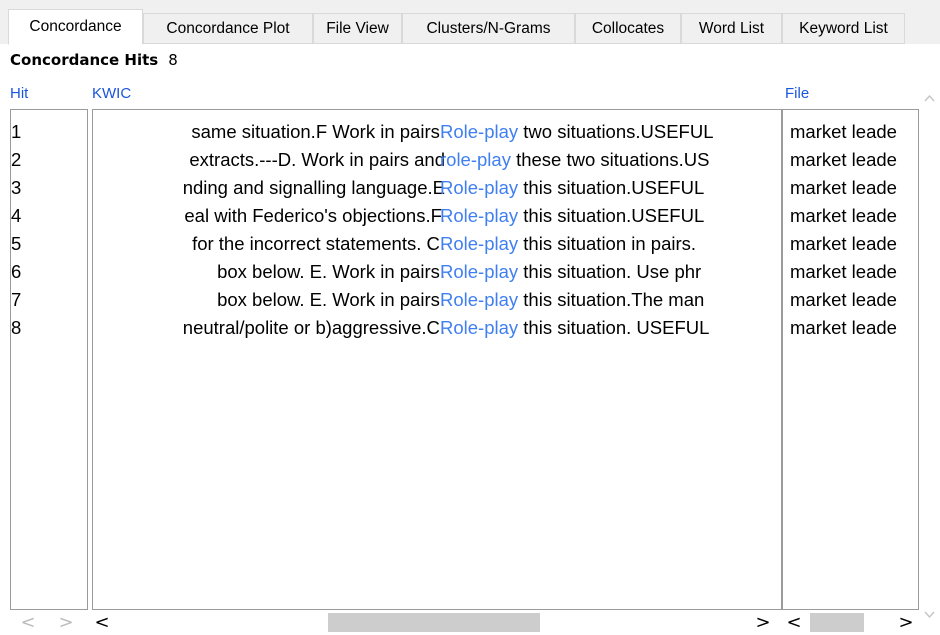 The width and height of the screenshot is (940, 635). I want to click on kwic-left-context: nding and signalling language.E, so click(313, 187).